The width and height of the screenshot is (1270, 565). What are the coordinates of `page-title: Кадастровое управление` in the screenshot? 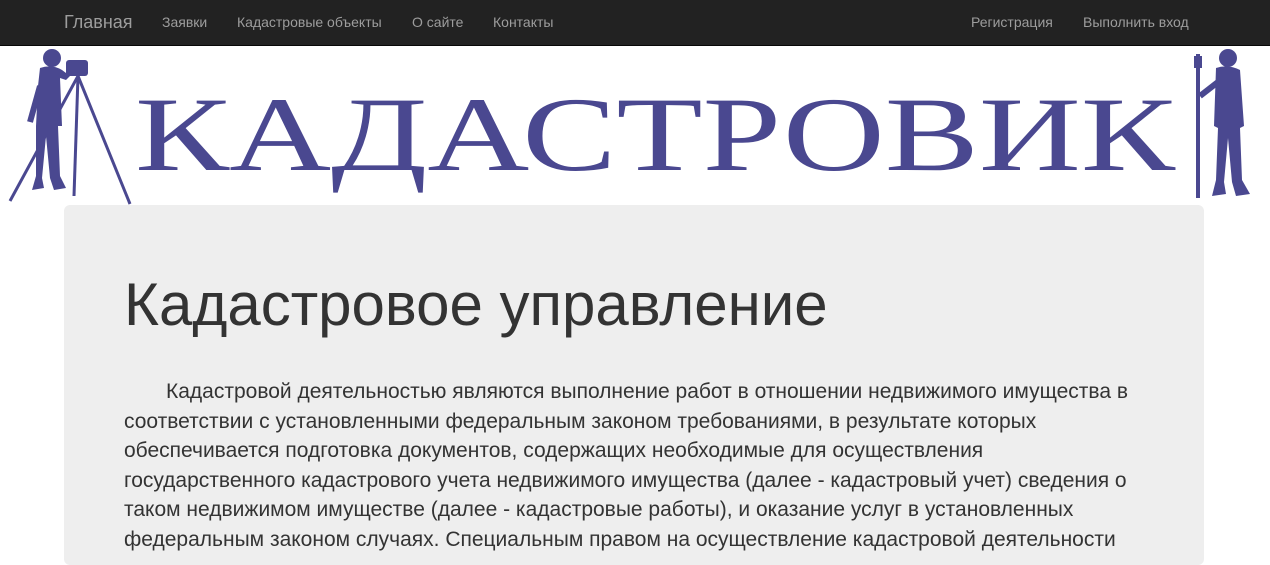 It's located at (476, 304).